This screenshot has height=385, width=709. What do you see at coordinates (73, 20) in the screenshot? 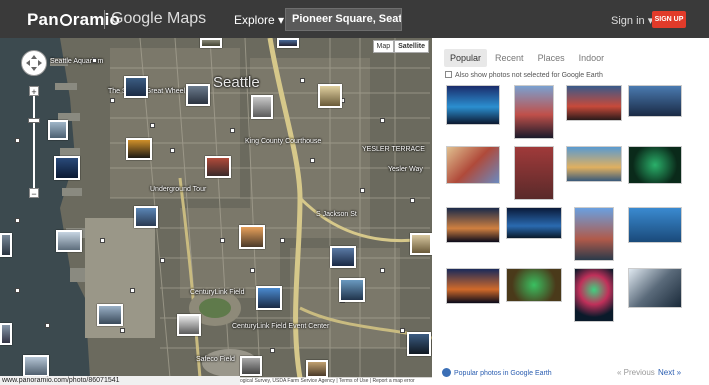
I see `panoramio-logo: Pan ramio` at bounding box center [73, 20].